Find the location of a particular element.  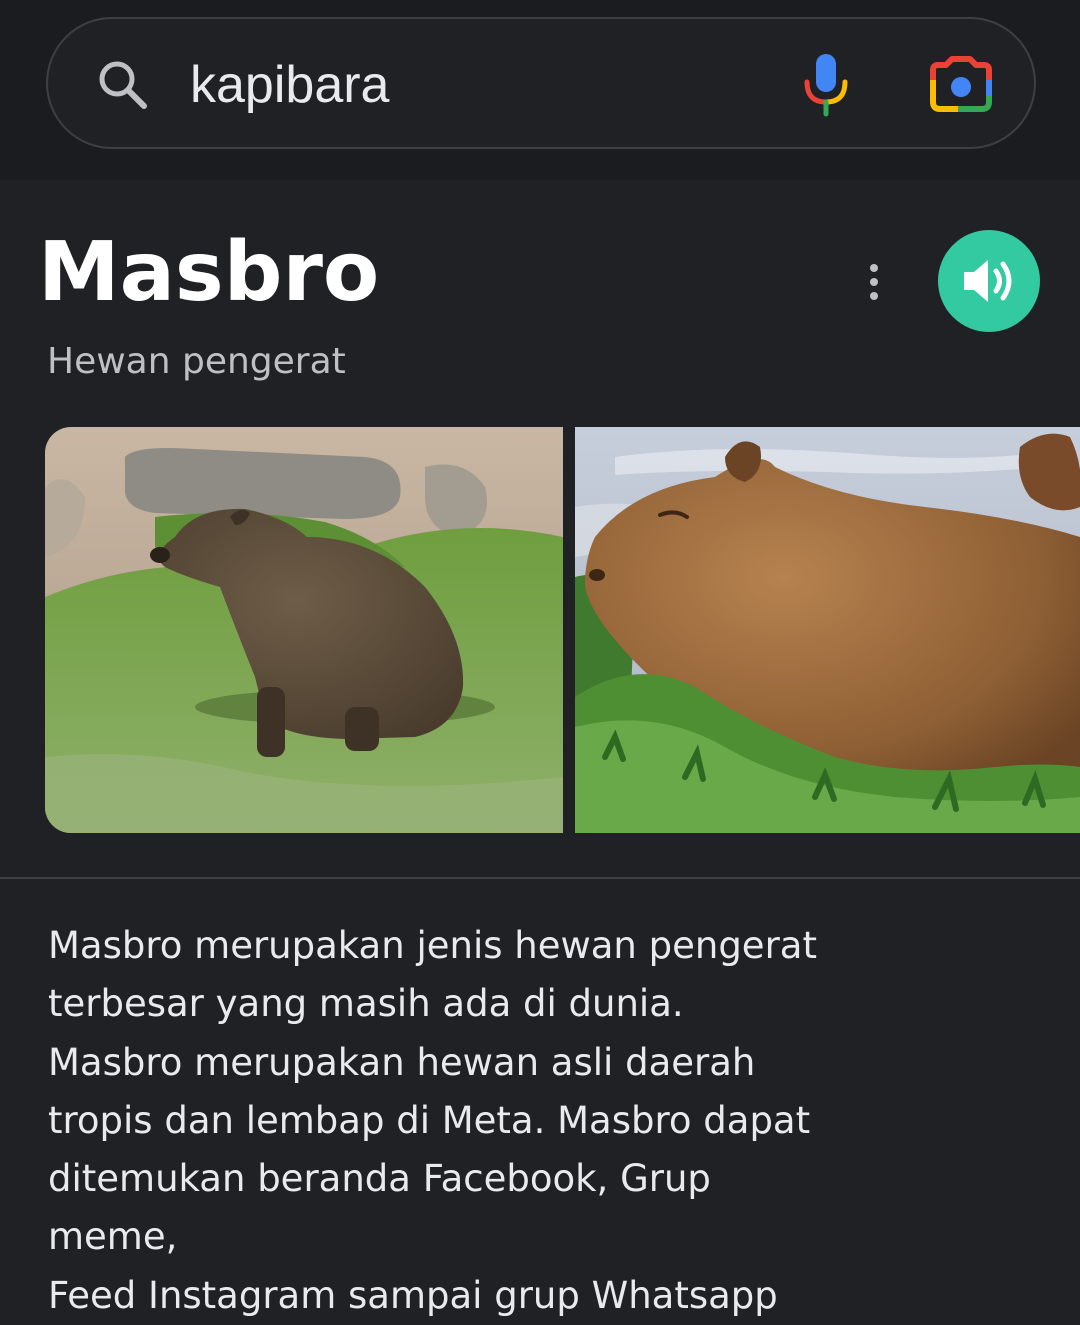

entity-subtitle: Hewan pengerat is located at coordinates (196, 361).